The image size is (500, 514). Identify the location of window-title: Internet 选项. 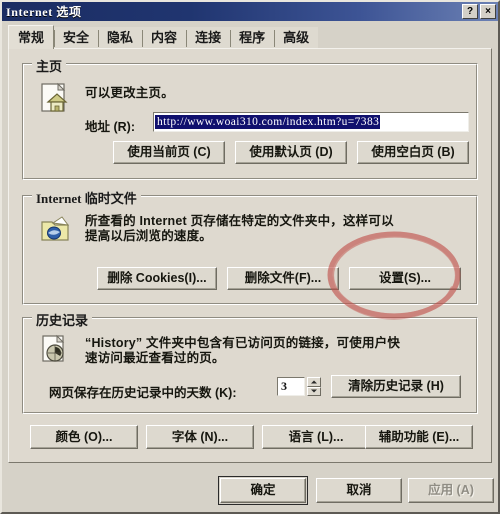
(44, 12).